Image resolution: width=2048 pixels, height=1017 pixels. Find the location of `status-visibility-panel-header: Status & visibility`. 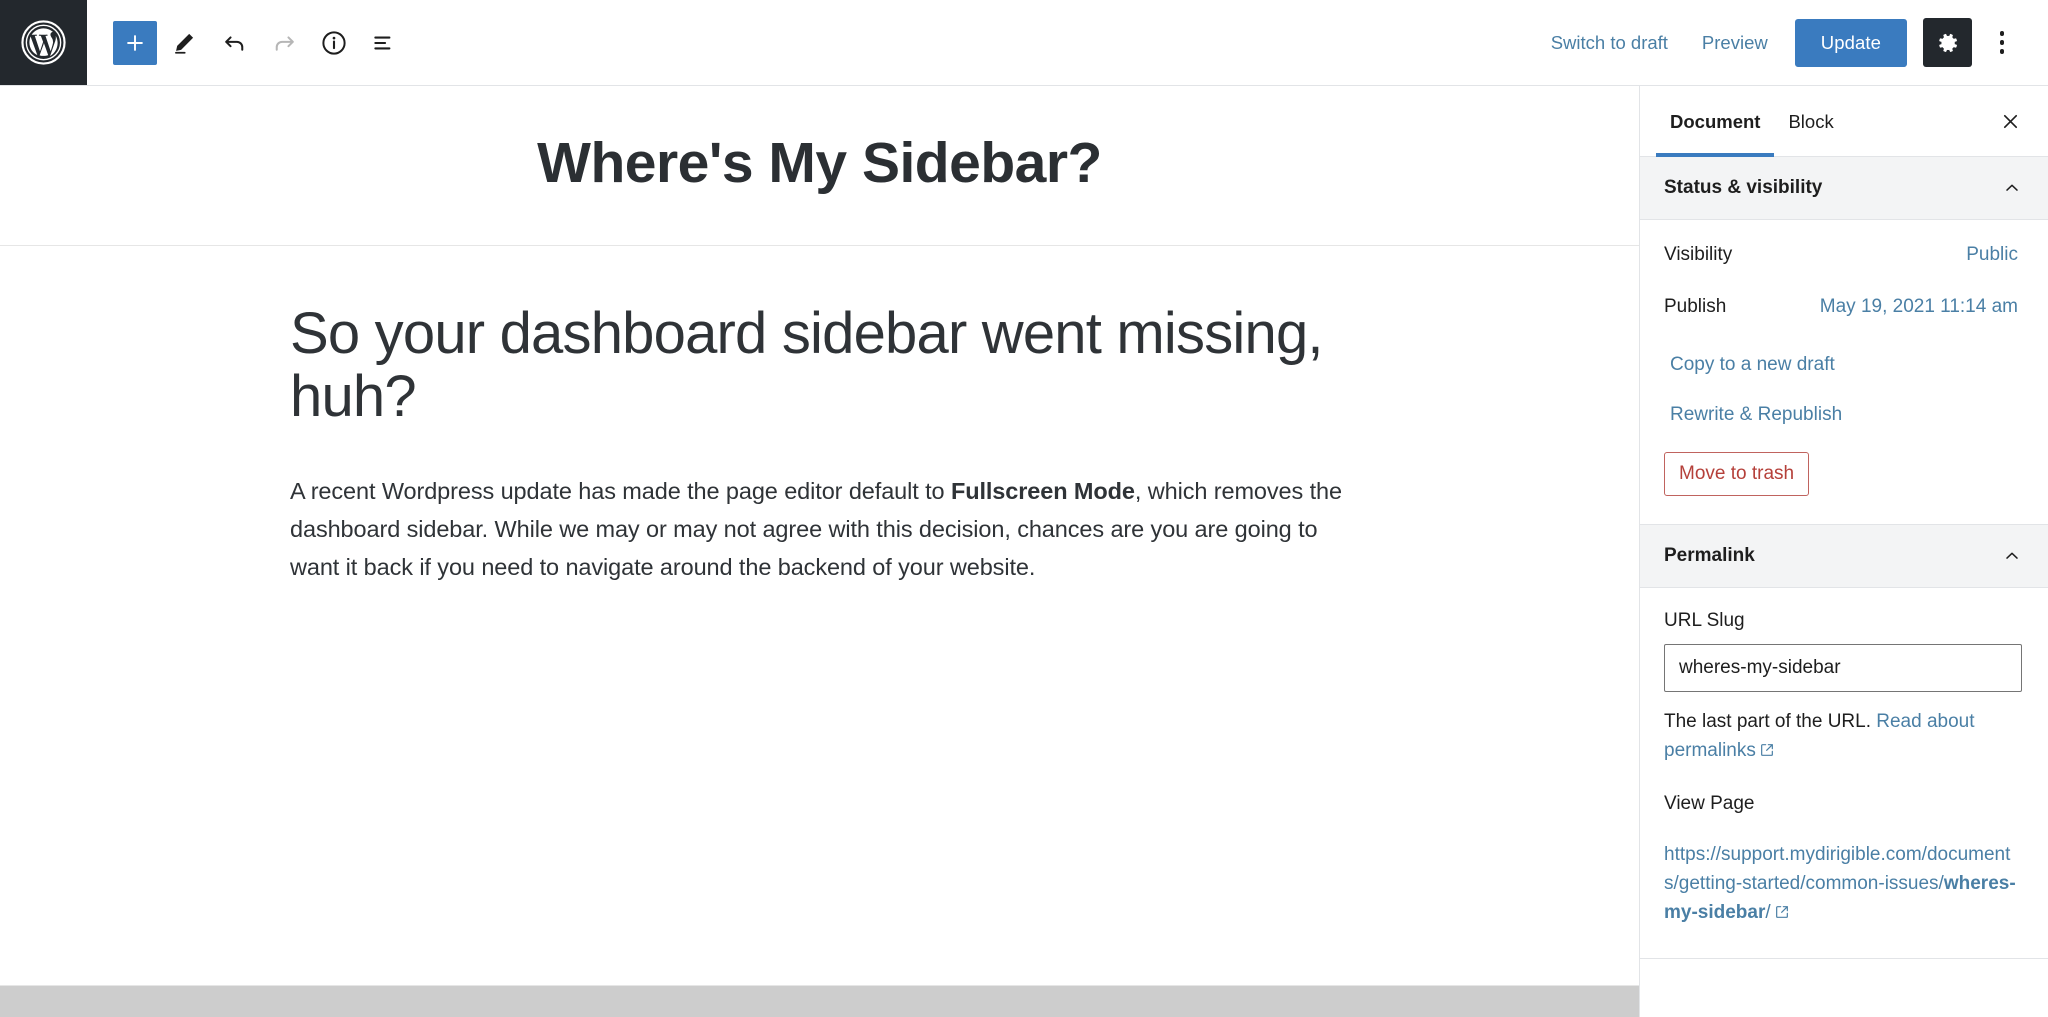

status-visibility-panel-header: Status & visibility is located at coordinates (1844, 188).